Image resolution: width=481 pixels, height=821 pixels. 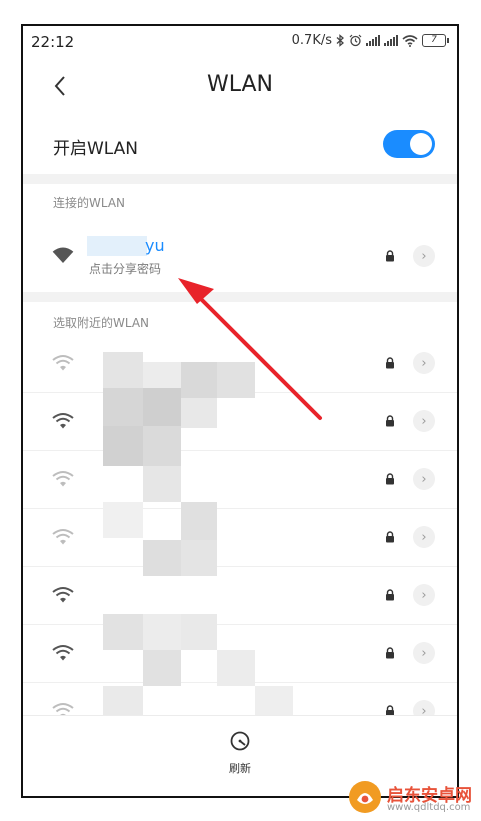 I want to click on wlan-toggle-label: 开启WLAN, so click(x=96, y=149).